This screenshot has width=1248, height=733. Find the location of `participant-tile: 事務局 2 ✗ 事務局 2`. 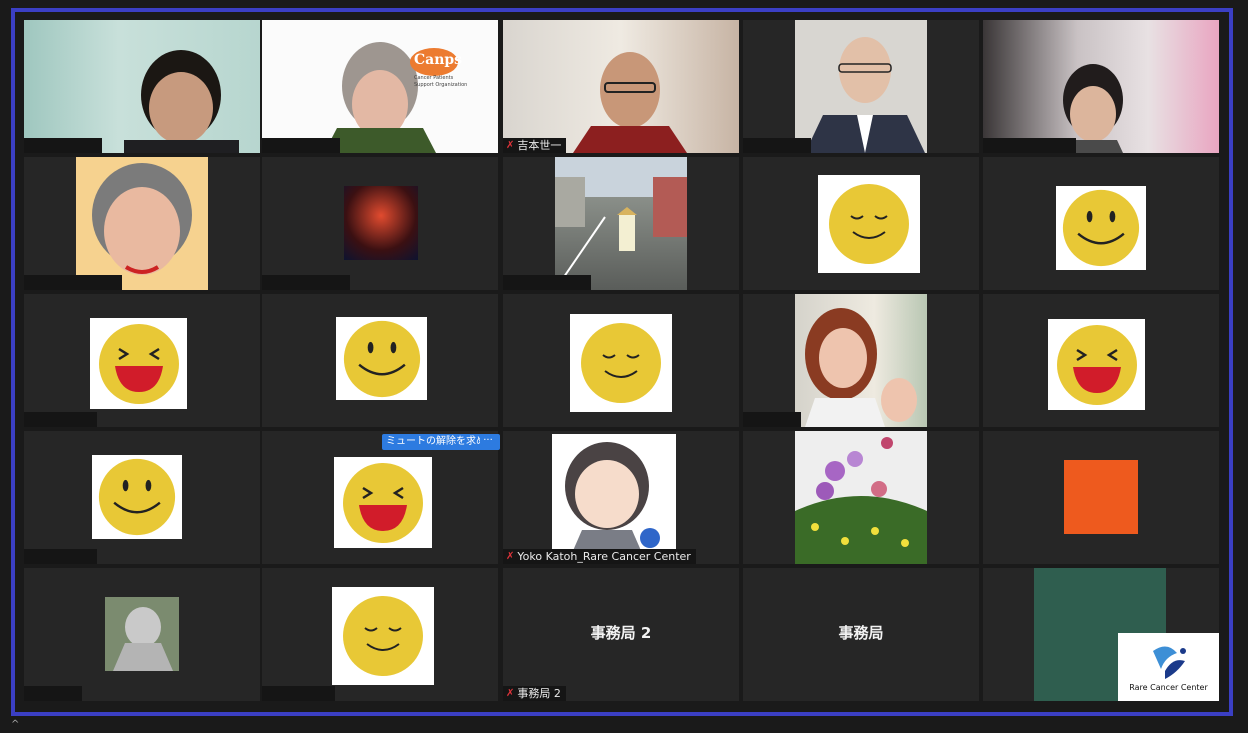

participant-tile: 事務局 2 ✗ 事務局 2 is located at coordinates (621, 634).